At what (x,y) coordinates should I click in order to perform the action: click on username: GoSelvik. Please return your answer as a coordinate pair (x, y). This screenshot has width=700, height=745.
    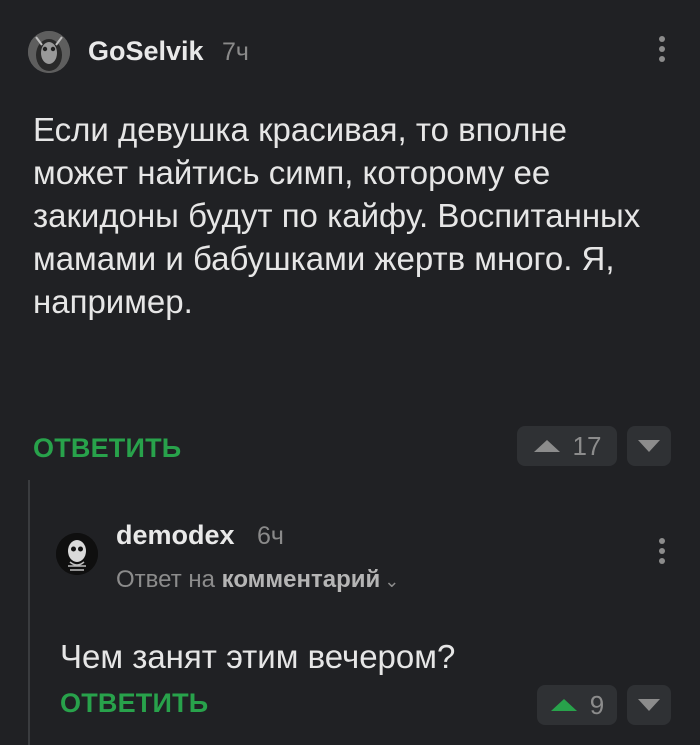
    Looking at the image, I should click on (146, 51).